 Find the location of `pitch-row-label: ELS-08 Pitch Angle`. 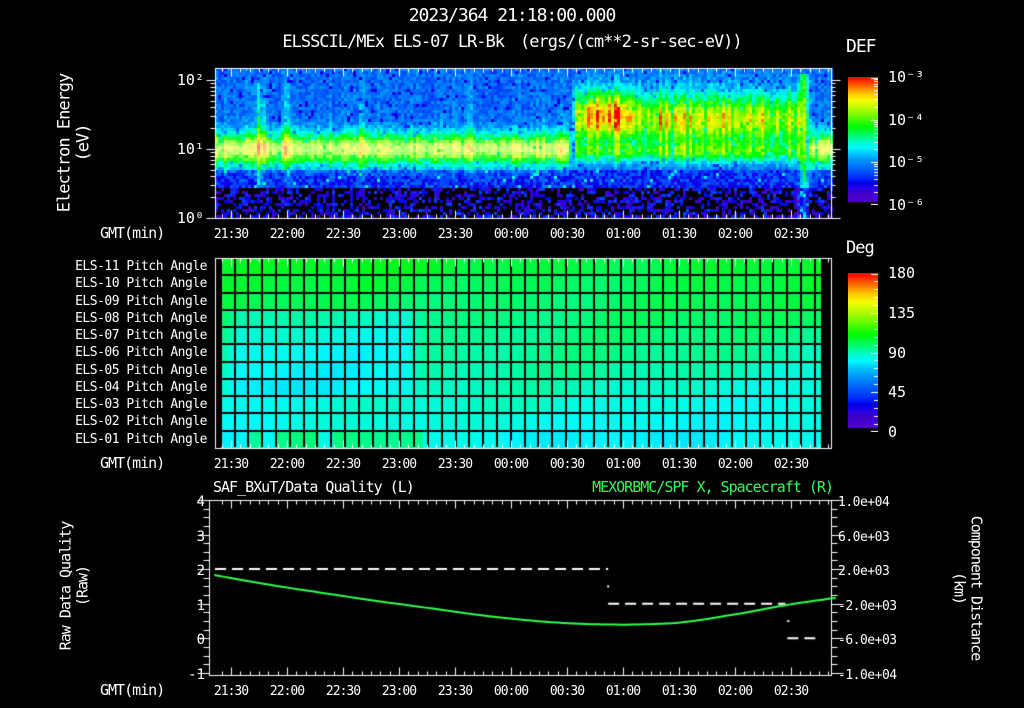

pitch-row-label: ELS-08 Pitch Angle is located at coordinates (141, 318).